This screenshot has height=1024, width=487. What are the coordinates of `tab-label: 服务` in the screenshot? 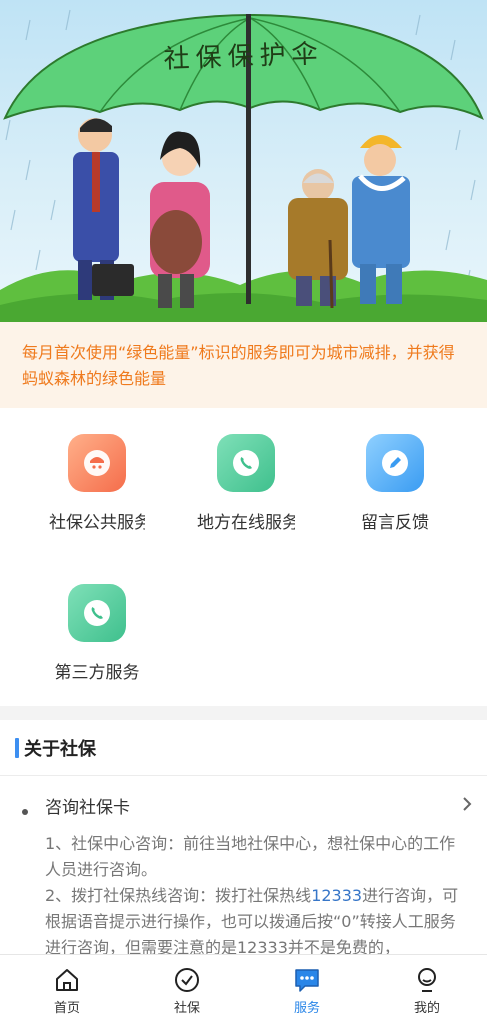 It's located at (306, 1008).